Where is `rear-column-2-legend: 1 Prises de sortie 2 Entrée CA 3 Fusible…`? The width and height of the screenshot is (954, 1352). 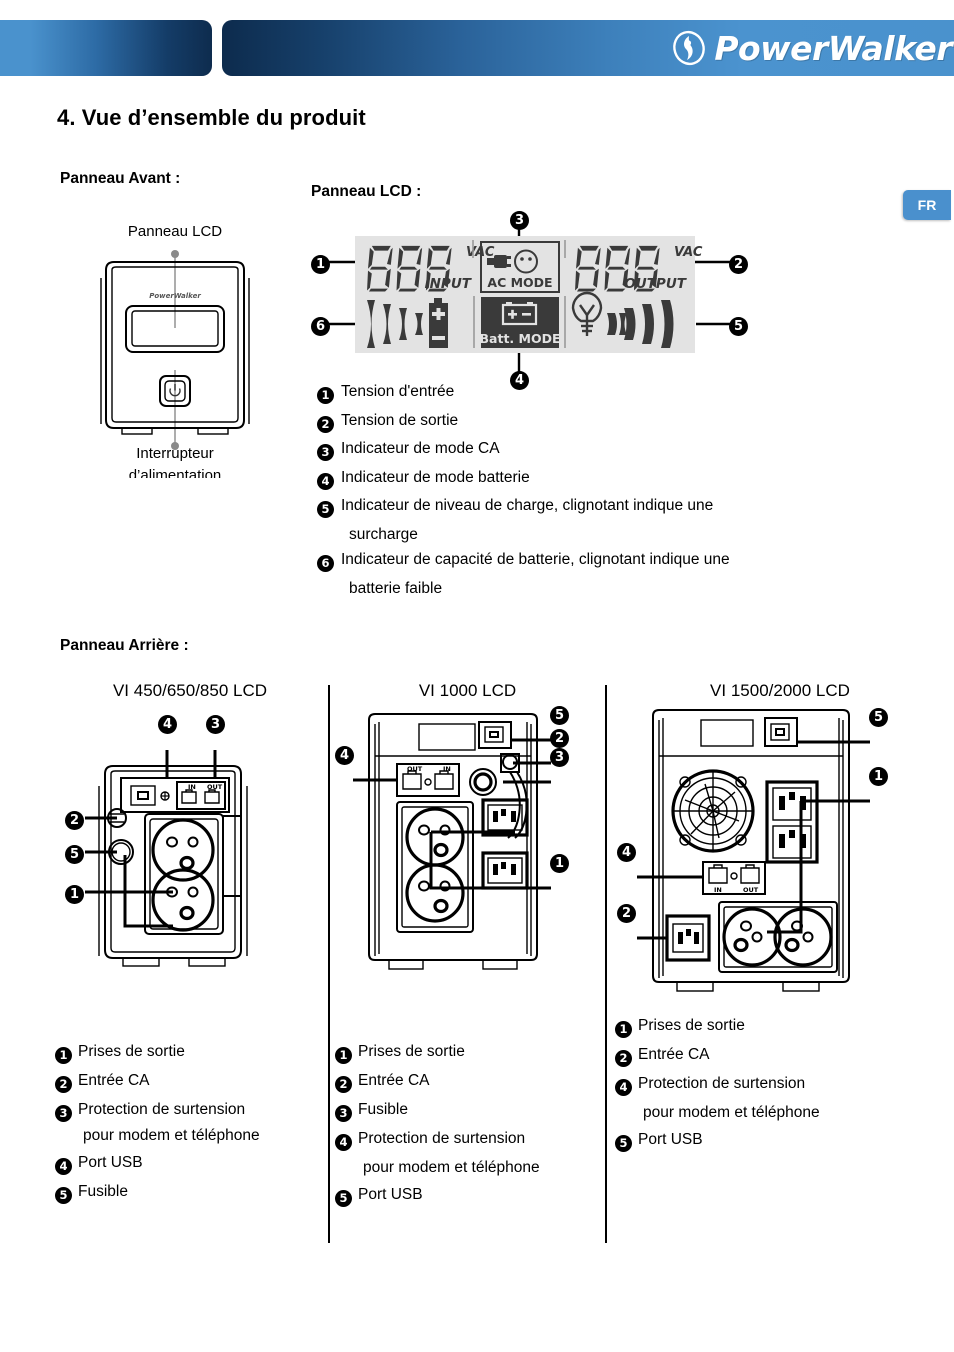
rear-column-2-legend: 1 Prises de sortie 2 Entrée CA 3 Fusible… is located at coordinates (467, 1124).